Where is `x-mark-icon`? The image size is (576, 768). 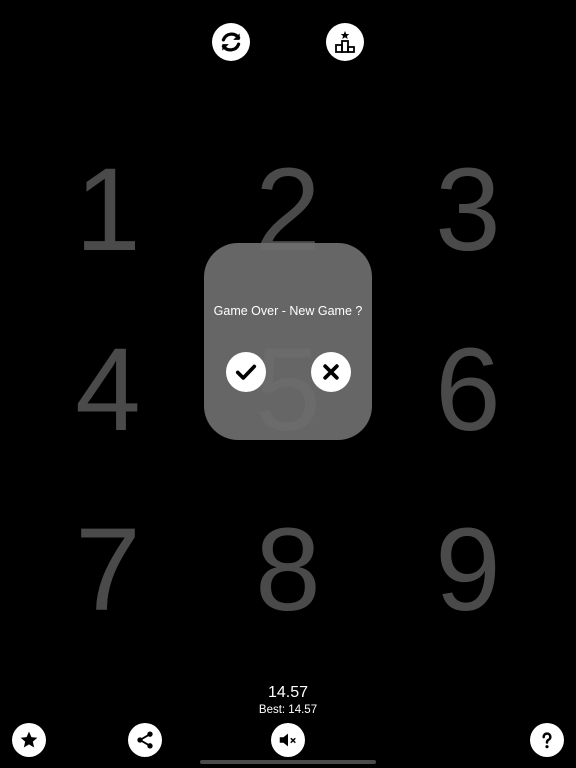
x-mark-icon is located at coordinates (331, 372).